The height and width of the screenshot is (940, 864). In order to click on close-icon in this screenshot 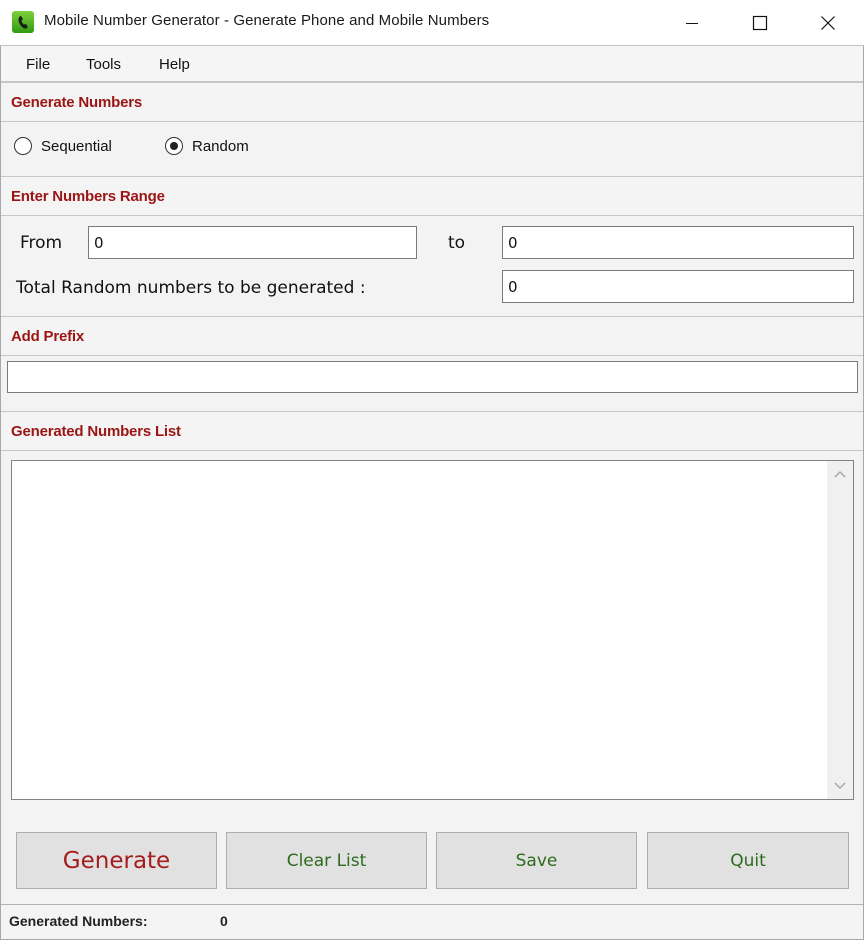, I will do `click(828, 22)`.